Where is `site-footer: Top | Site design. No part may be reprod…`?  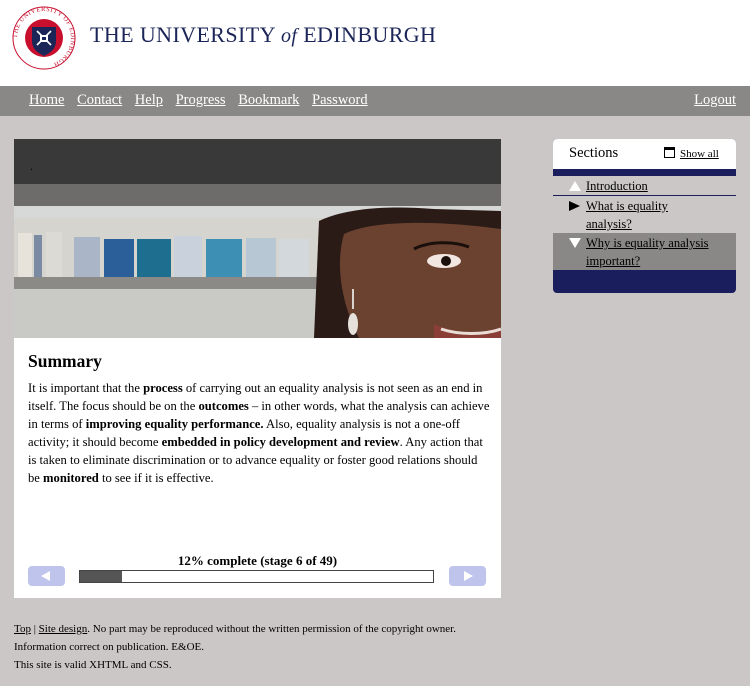
site-footer: Top | Site design. No part may be reprod… is located at coordinates (235, 647).